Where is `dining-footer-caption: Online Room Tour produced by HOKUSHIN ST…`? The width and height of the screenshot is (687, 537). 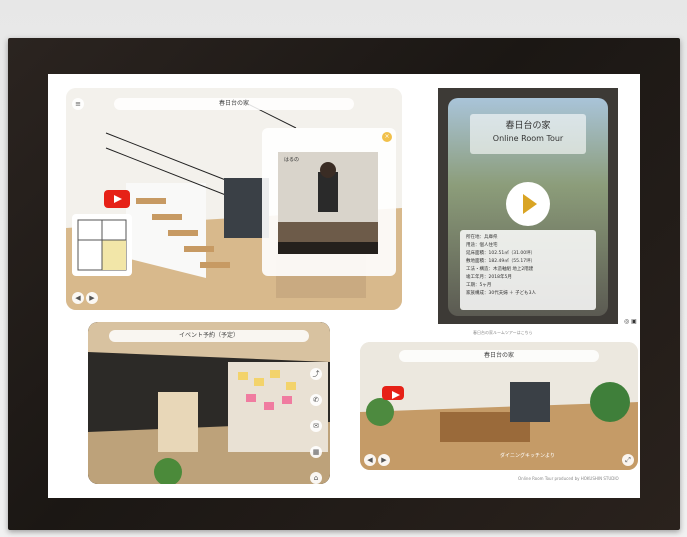
dining-footer-caption: Online Room Tour produced by HOKUSHIN ST… is located at coordinates (568, 478).